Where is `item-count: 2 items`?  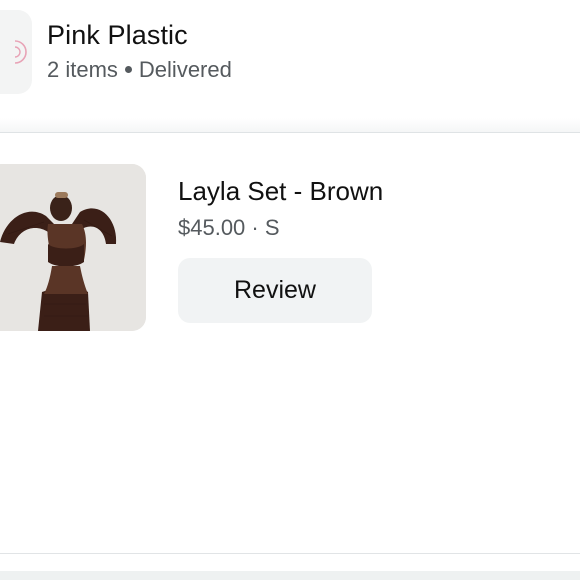 item-count: 2 items is located at coordinates (82, 69).